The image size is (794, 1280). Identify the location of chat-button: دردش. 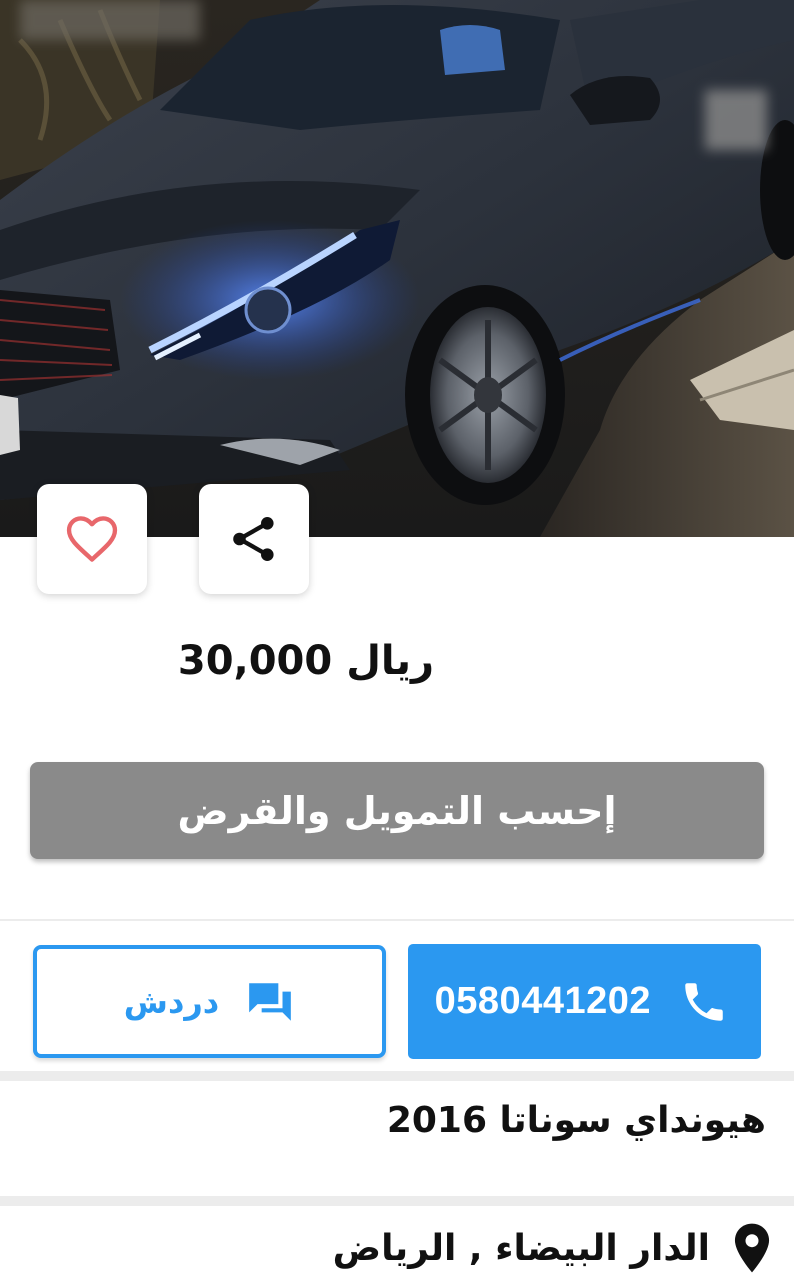
(209, 1001).